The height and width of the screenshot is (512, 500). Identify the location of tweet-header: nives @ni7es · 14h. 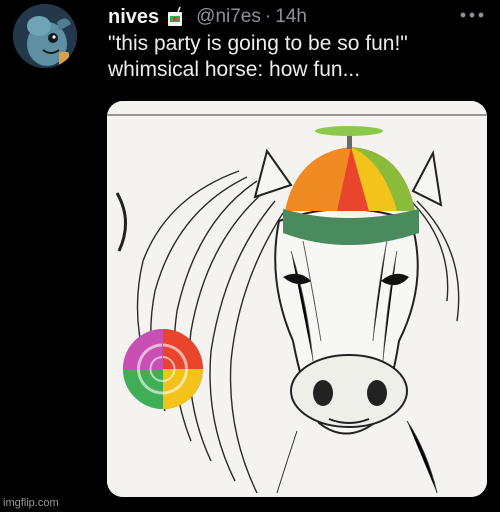
(294, 17).